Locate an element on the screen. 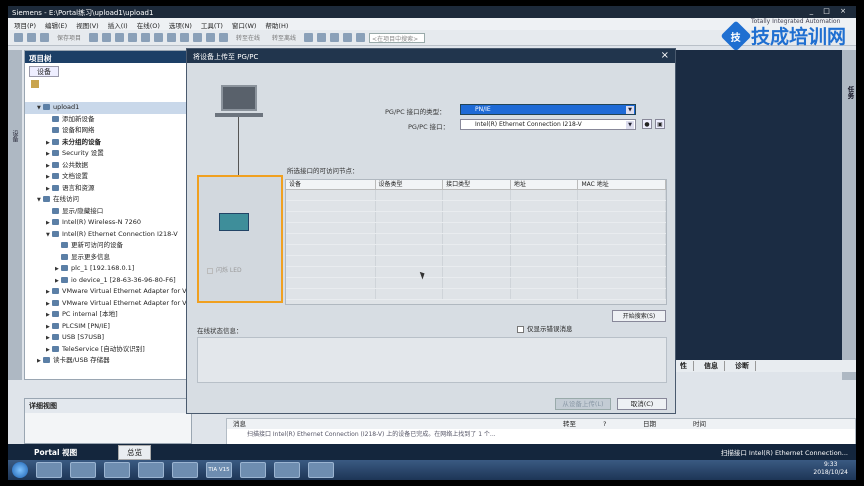 This screenshot has width=864, height=486. connect-icon: ● is located at coordinates (647, 124).